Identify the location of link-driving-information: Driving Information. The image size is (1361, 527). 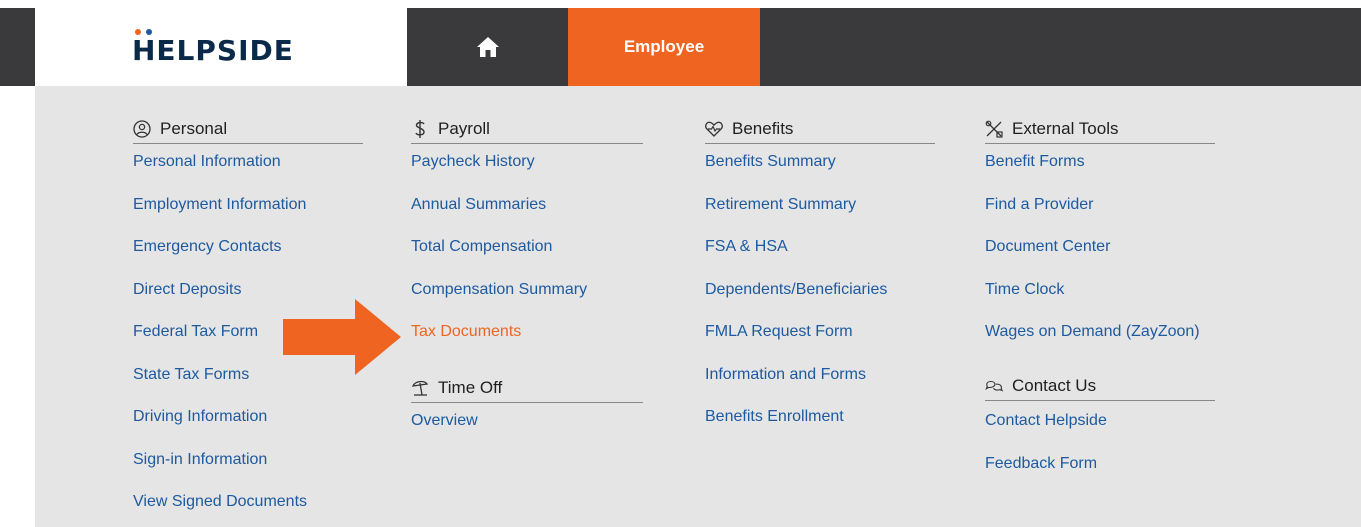
(200, 417).